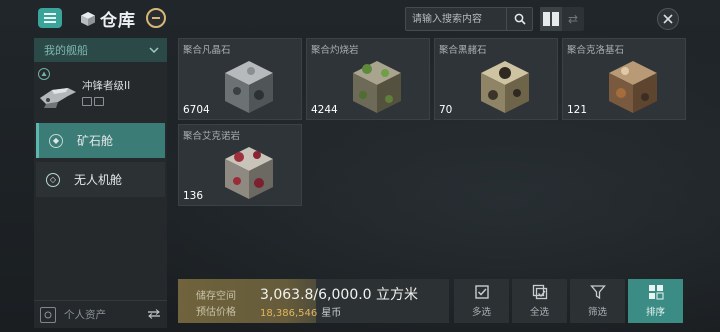  What do you see at coordinates (519, 19) in the screenshot?
I see `search-icon` at bounding box center [519, 19].